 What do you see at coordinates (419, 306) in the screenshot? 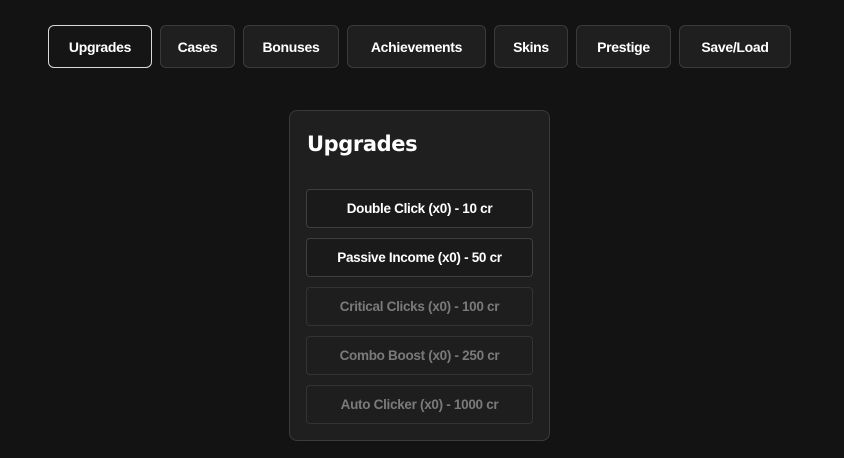
I see `upgrade-critical-clicks-button: Critical Clicks (x0) - 100 cr` at bounding box center [419, 306].